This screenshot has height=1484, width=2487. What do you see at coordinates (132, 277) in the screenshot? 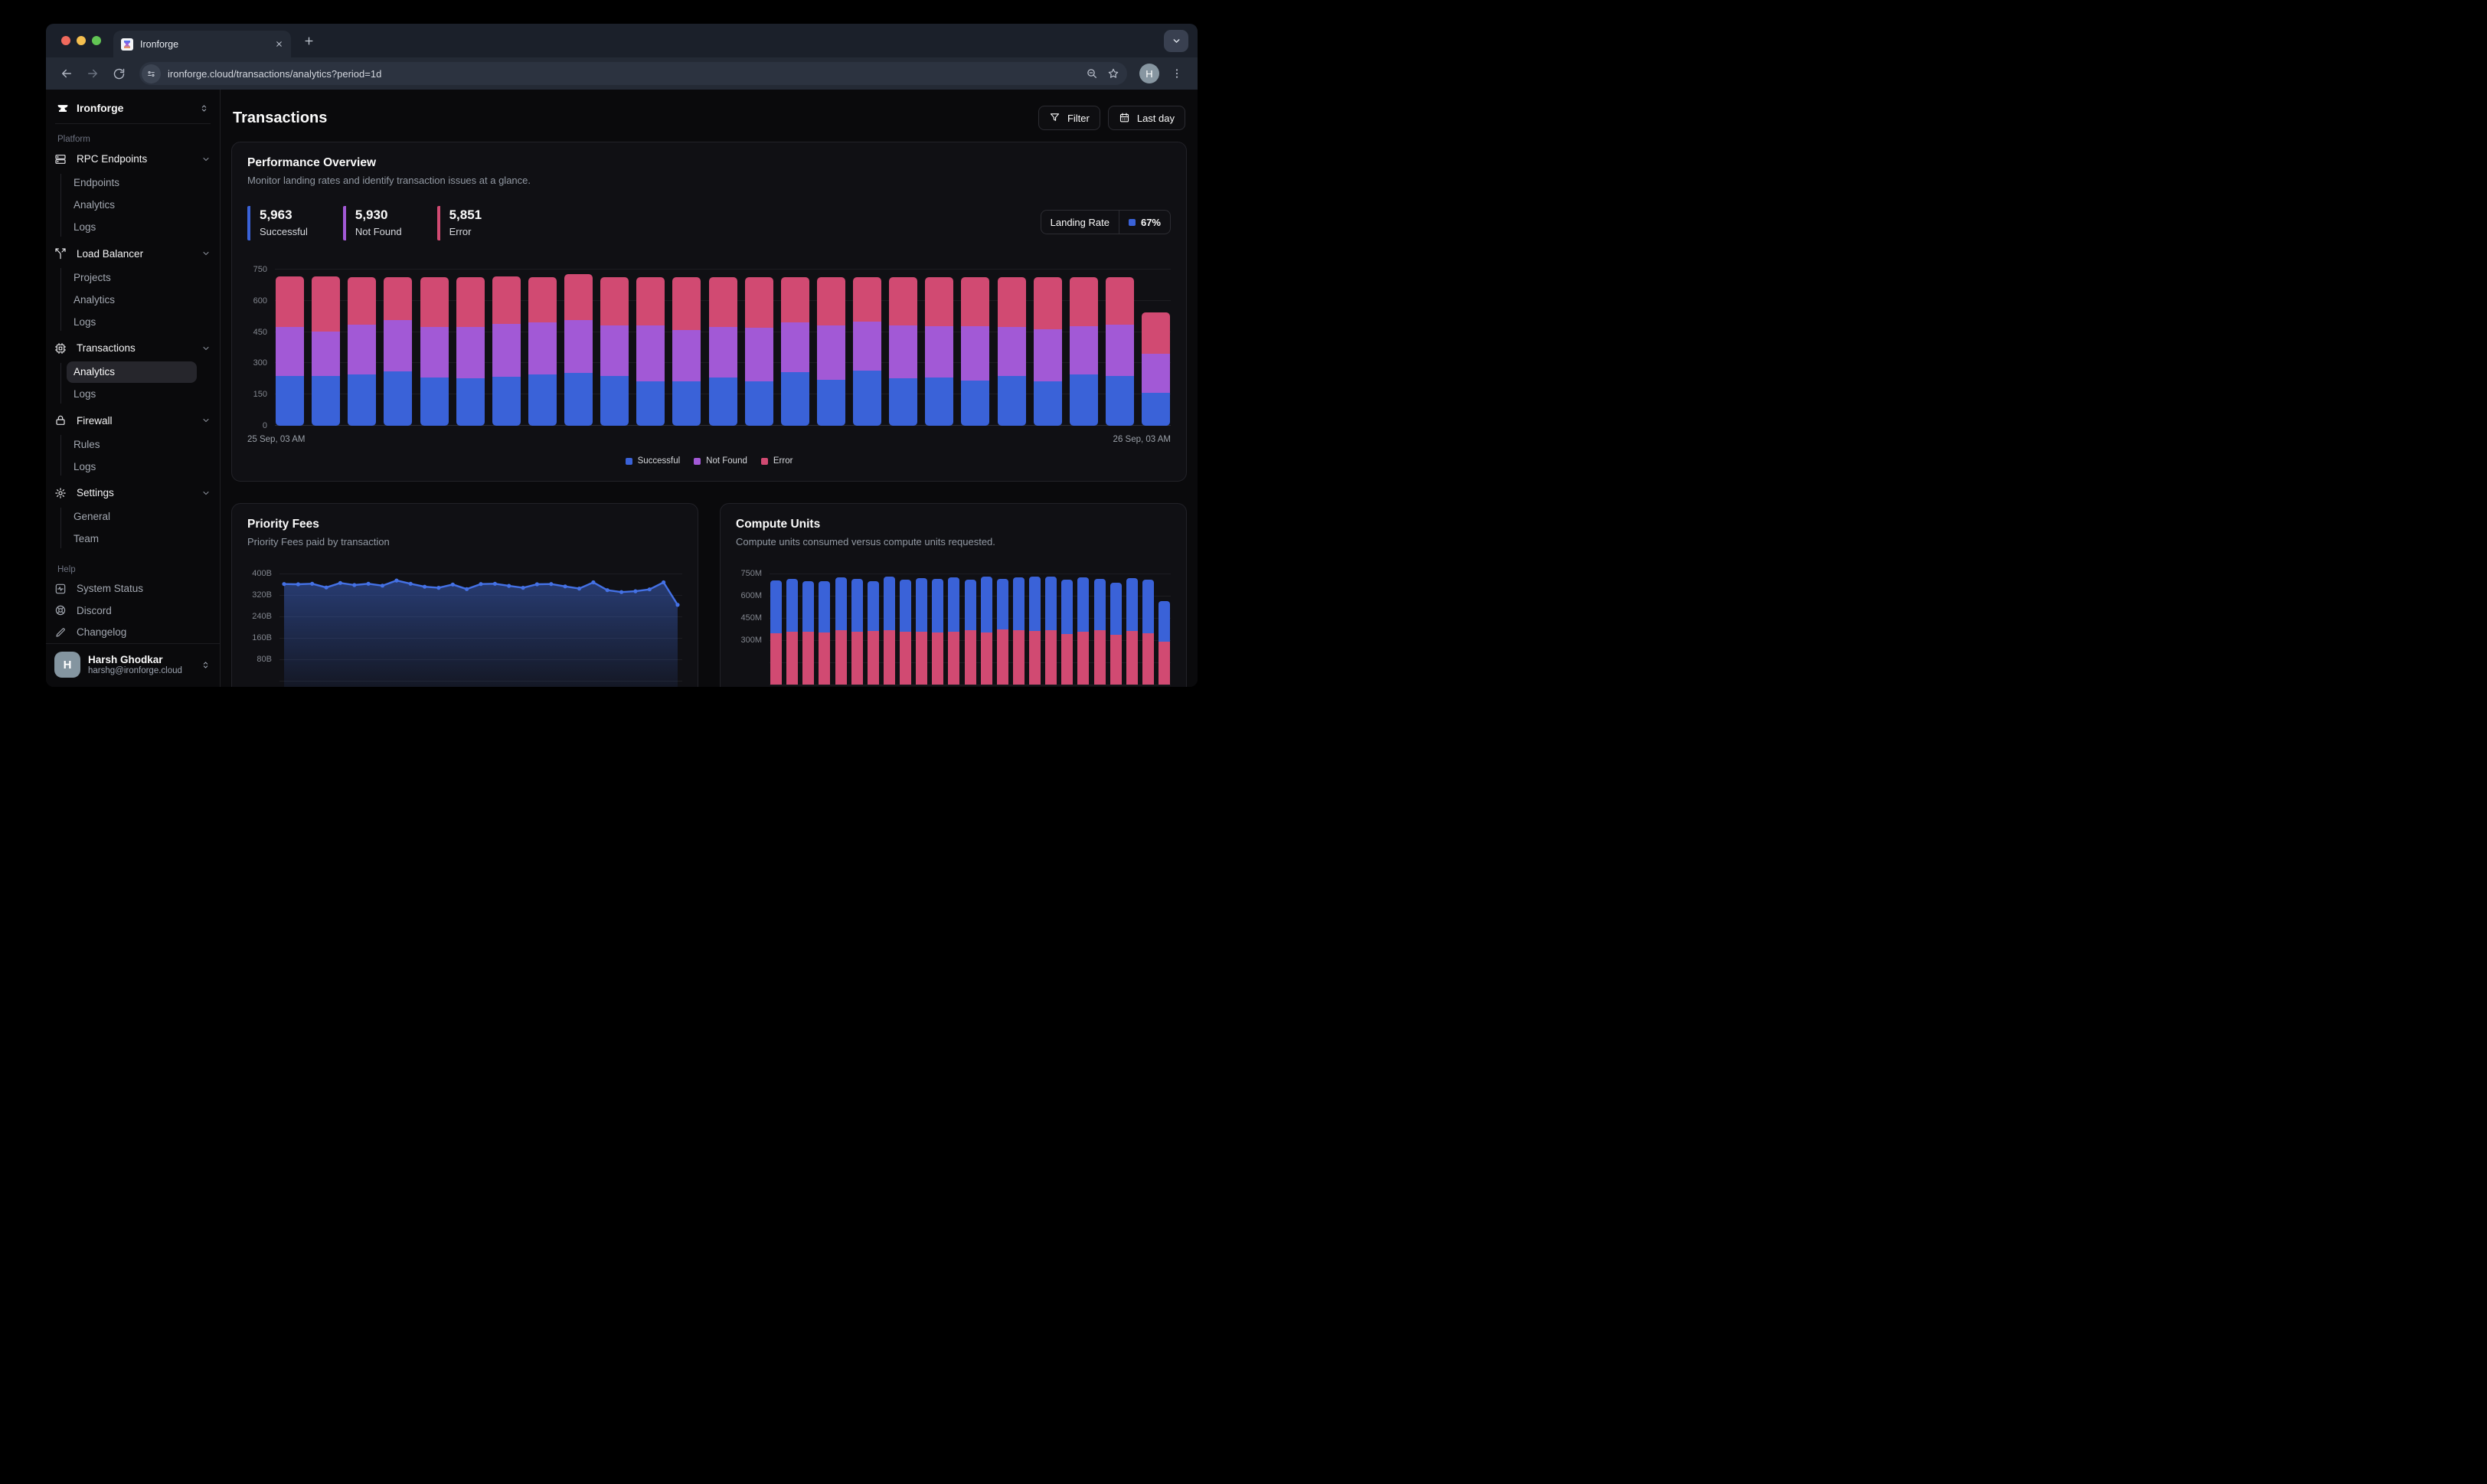
I see `sidebar-item-projects: Projects` at bounding box center [132, 277].